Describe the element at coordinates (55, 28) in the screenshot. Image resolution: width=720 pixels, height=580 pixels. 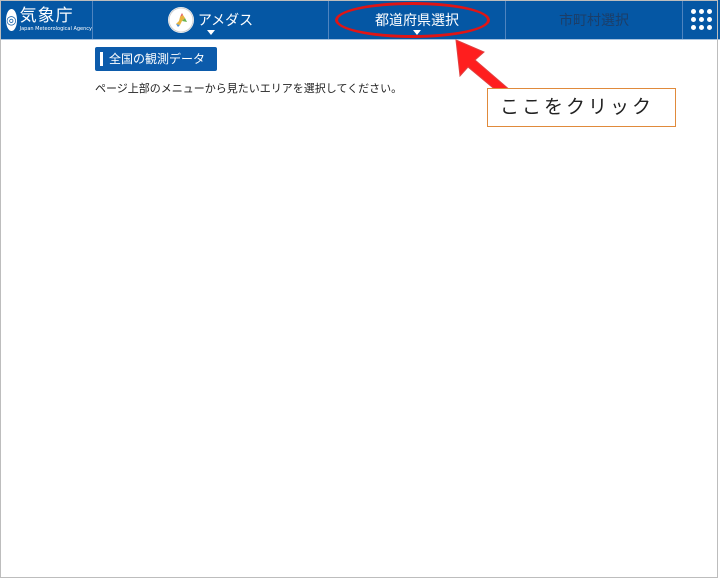
I see `logo-subtitle: Japan Meteorological Agency` at that location.